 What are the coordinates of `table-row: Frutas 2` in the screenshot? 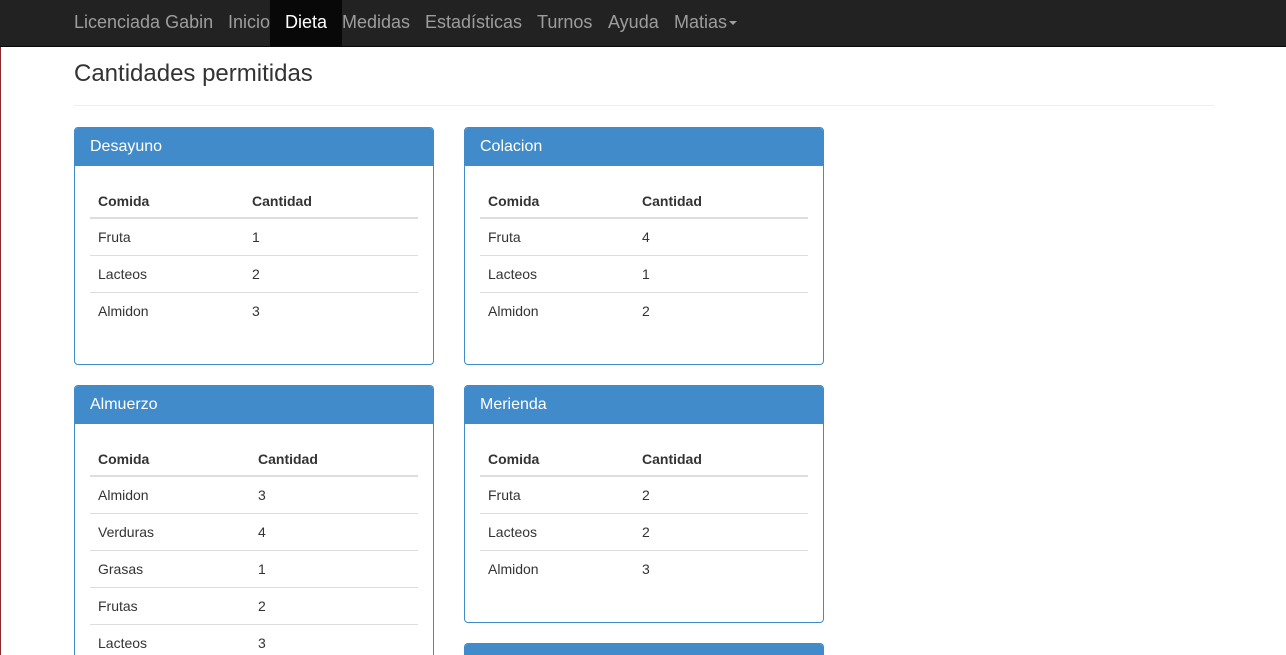 It's located at (254, 605).